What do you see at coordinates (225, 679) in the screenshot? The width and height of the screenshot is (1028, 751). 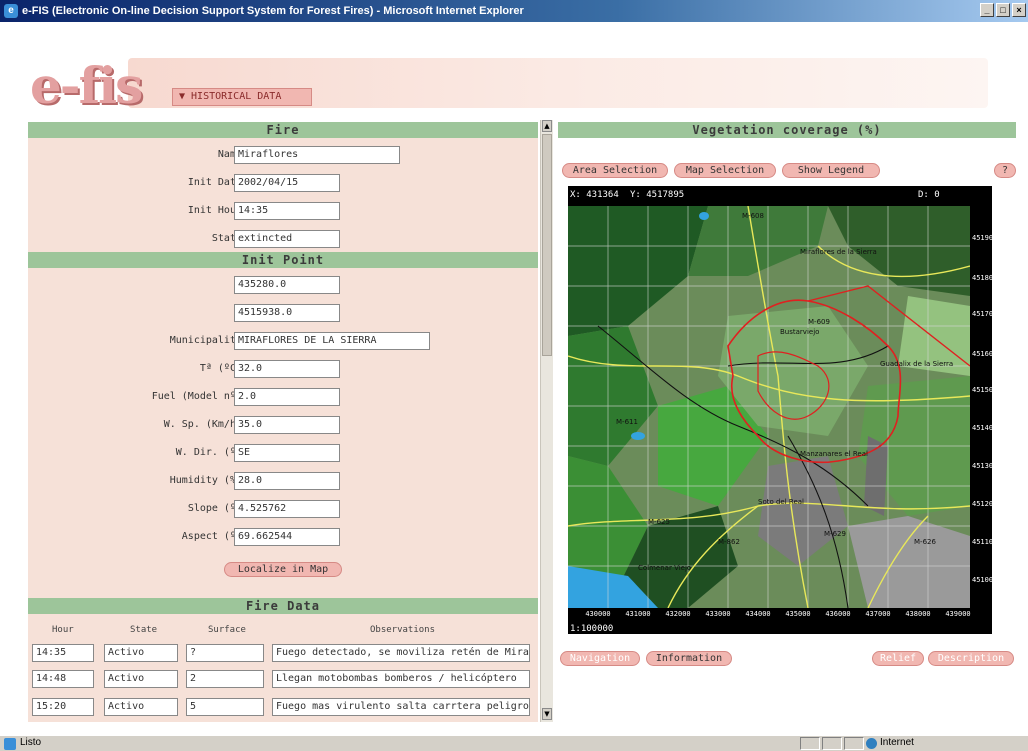 I see `row2-surface-field: 2` at bounding box center [225, 679].